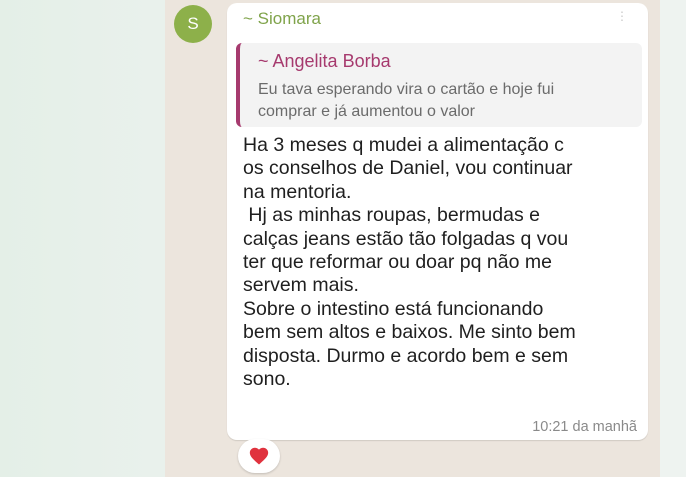 Image resolution: width=686 pixels, height=477 pixels. What do you see at coordinates (267, 379) in the screenshot?
I see `message-line: sono.` at bounding box center [267, 379].